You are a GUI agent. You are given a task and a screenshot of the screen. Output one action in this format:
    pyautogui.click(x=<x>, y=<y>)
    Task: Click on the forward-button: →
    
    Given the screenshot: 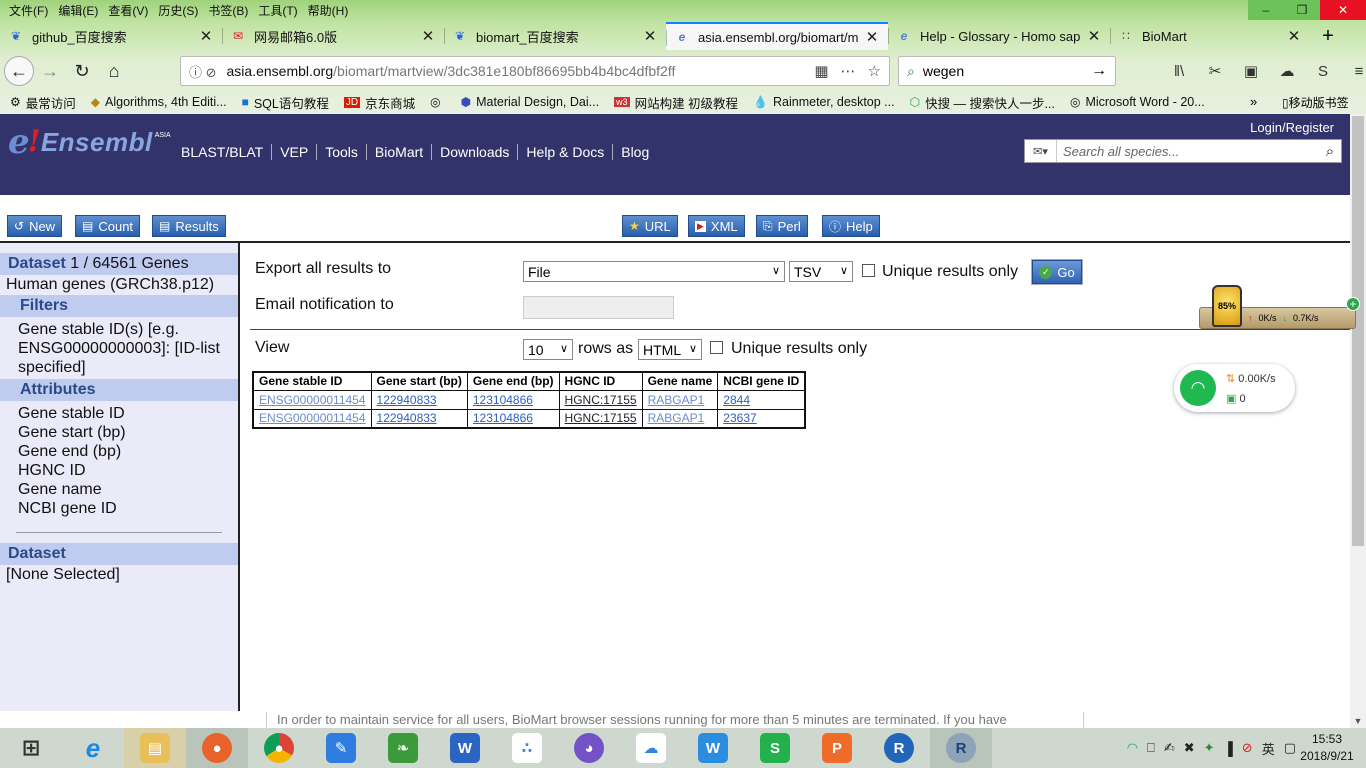 What is the action you would take?
    pyautogui.click(x=50, y=71)
    